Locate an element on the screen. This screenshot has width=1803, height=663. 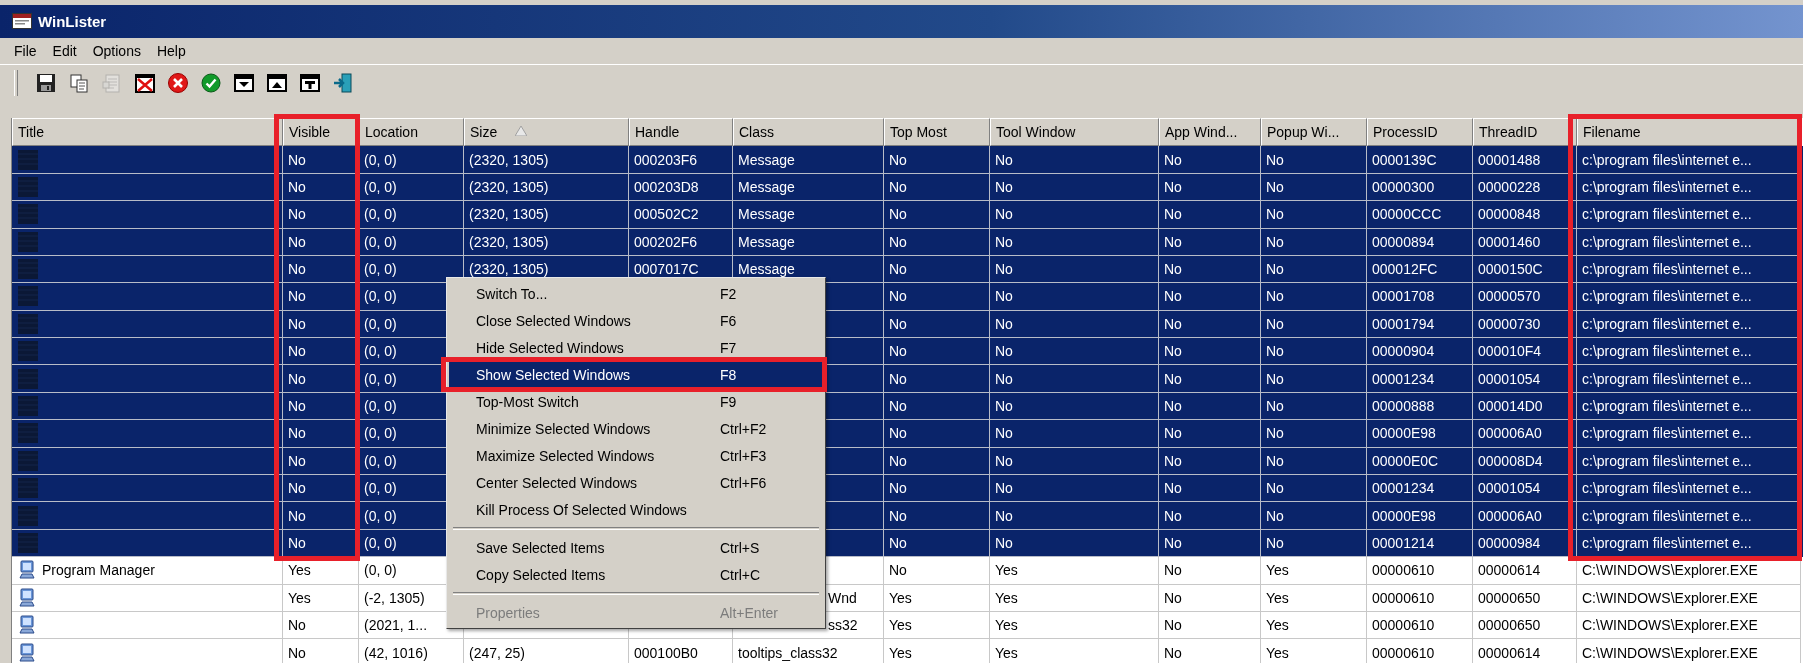
copy-icon is located at coordinates (79, 83).